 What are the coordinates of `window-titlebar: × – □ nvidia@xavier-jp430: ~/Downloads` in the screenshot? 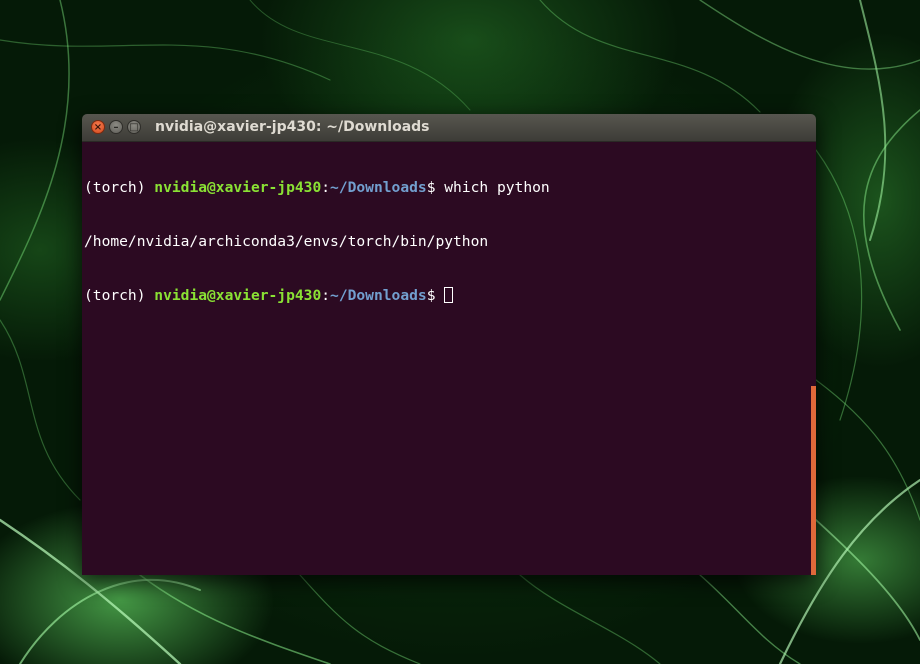 It's located at (449, 128).